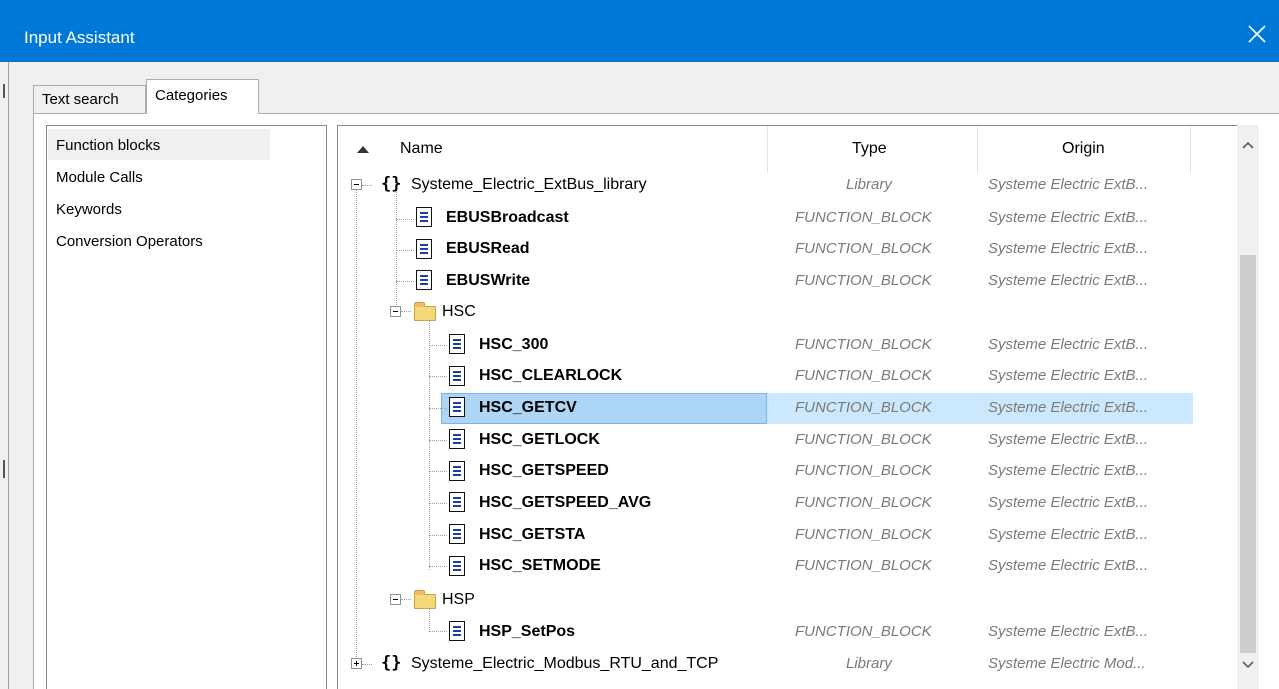 This screenshot has height=689, width=1279. What do you see at coordinates (459, 312) in the screenshot?
I see `tree-item-folder-name: HSC` at bounding box center [459, 312].